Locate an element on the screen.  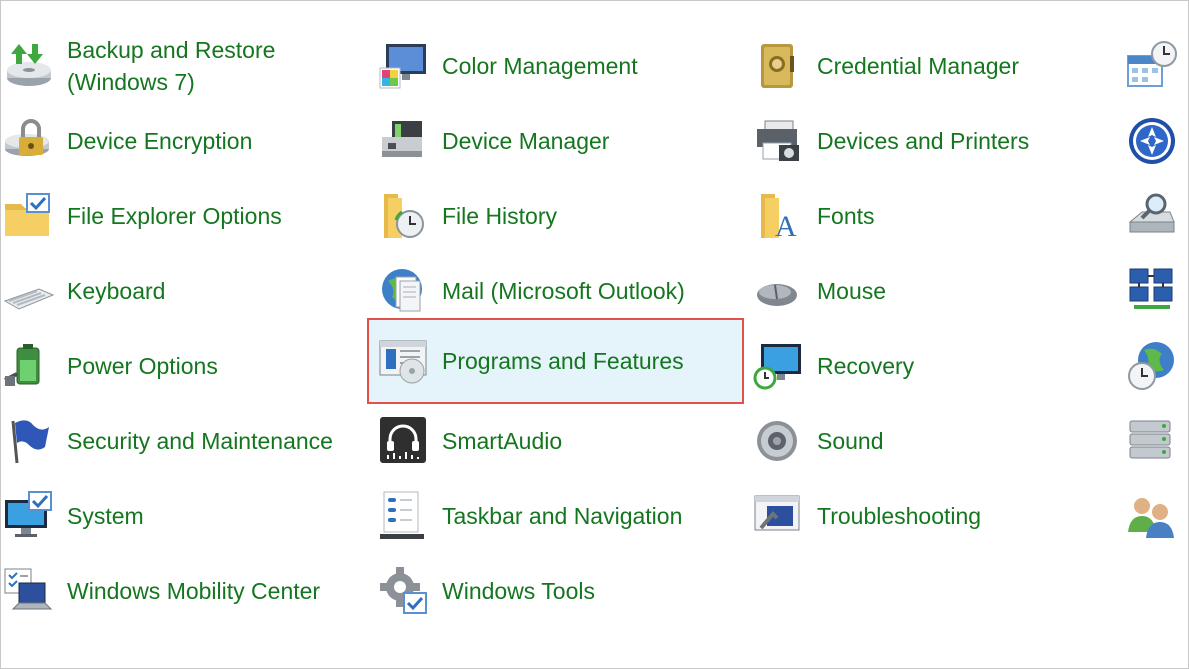
item-region is located at coordinates (1157, 365).